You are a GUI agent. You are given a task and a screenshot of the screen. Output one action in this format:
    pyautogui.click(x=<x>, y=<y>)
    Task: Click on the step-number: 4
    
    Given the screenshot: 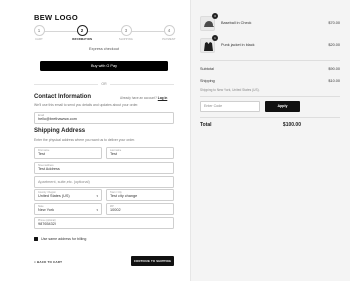 What is the action you would take?
    pyautogui.click(x=169, y=30)
    